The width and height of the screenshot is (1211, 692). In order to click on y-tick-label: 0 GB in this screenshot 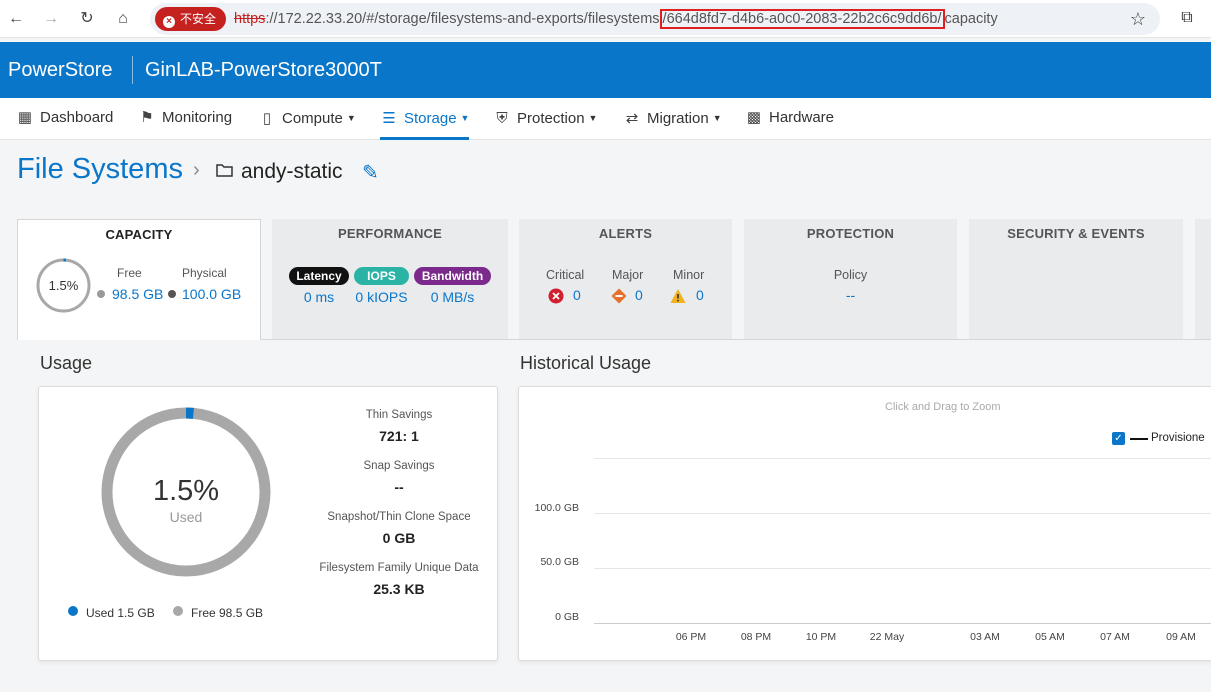, I will do `click(567, 617)`.